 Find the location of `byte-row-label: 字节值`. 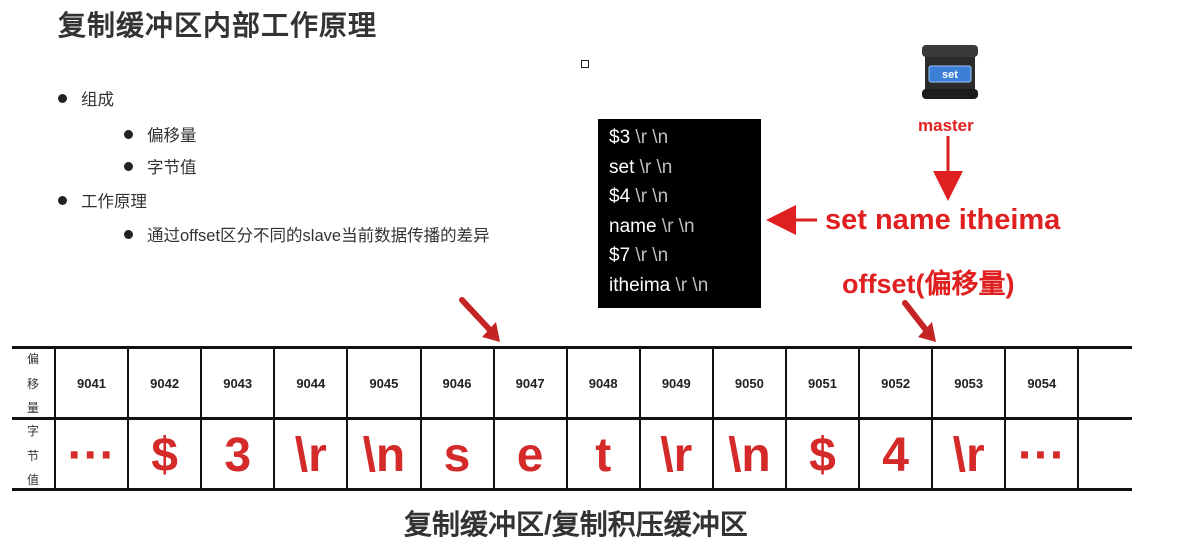

byte-row-label: 字节值 is located at coordinates (33, 455).